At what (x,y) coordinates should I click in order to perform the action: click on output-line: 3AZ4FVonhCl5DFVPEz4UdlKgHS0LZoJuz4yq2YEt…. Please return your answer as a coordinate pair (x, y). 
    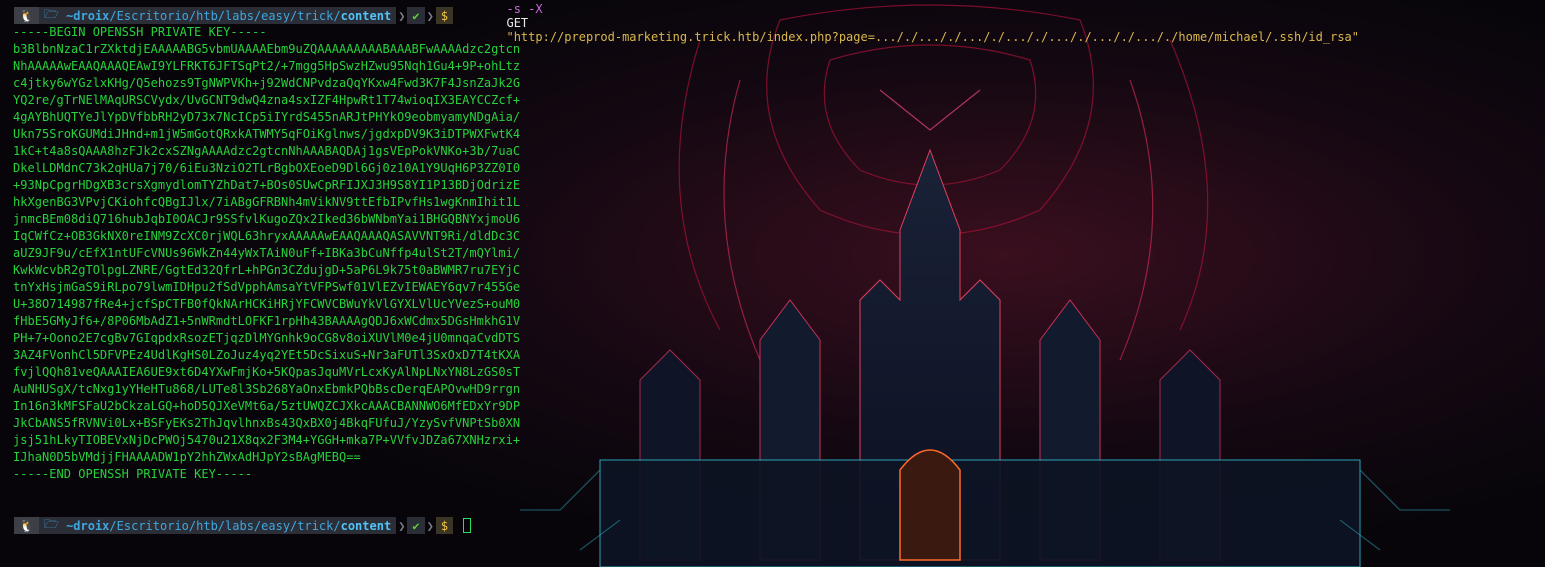
    Looking at the image, I should click on (267, 355).